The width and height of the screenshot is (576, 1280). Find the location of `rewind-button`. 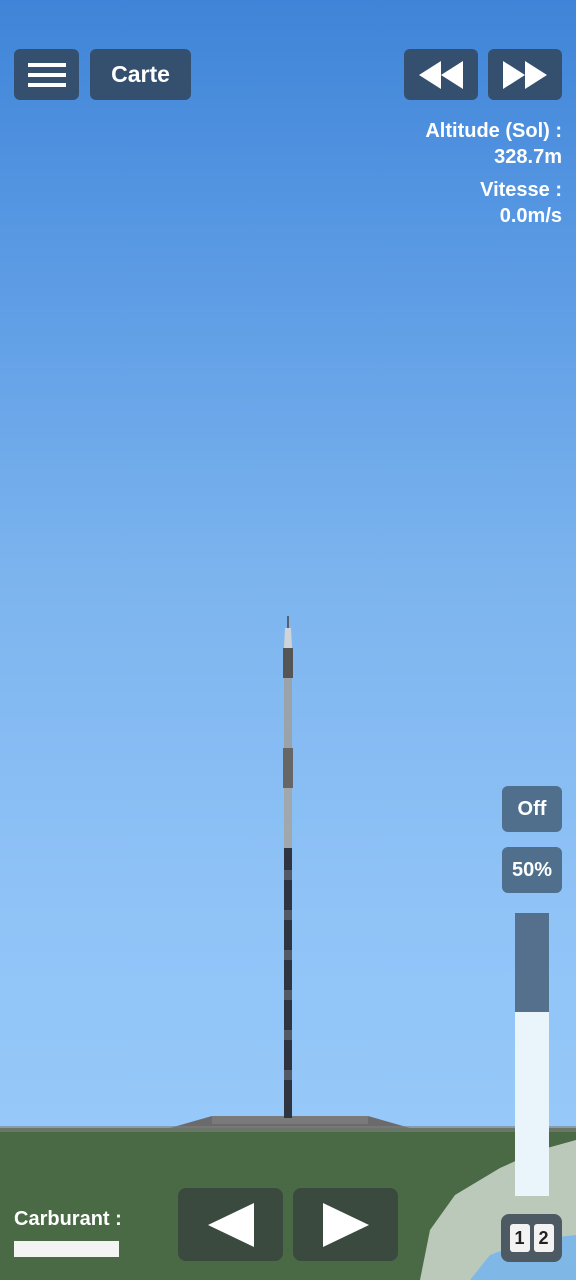

rewind-button is located at coordinates (441, 74).